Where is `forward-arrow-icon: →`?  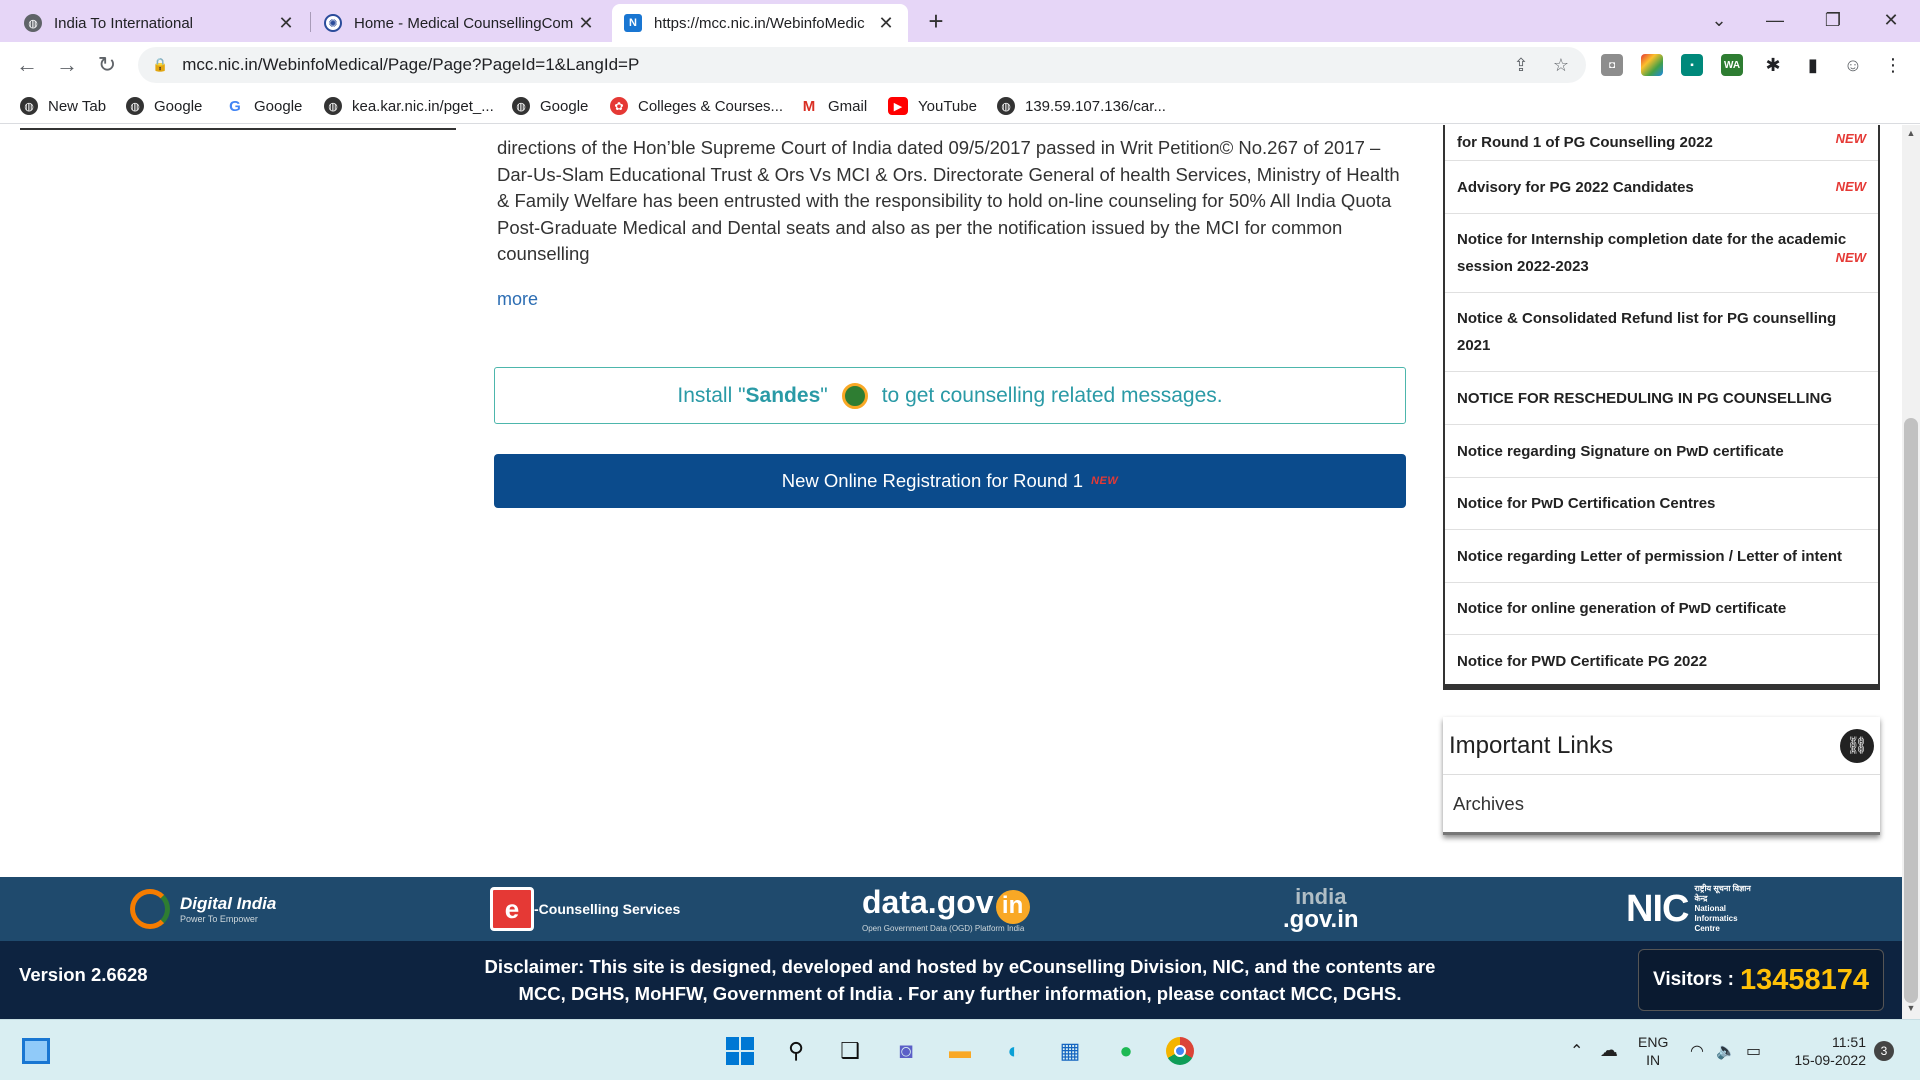
forward-arrow-icon: → is located at coordinates (67, 65).